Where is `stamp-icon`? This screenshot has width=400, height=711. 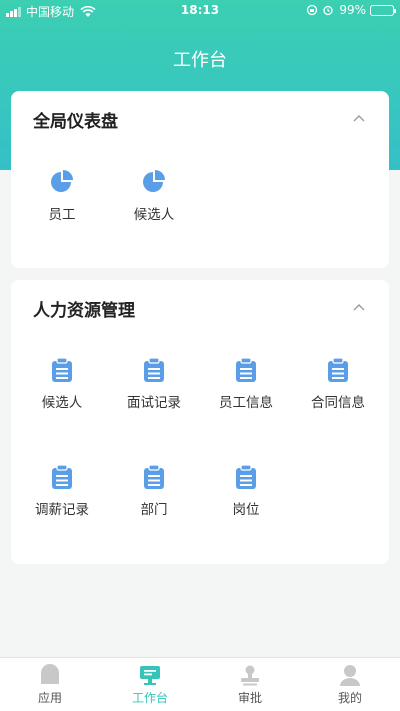 stamp-icon is located at coordinates (250, 675).